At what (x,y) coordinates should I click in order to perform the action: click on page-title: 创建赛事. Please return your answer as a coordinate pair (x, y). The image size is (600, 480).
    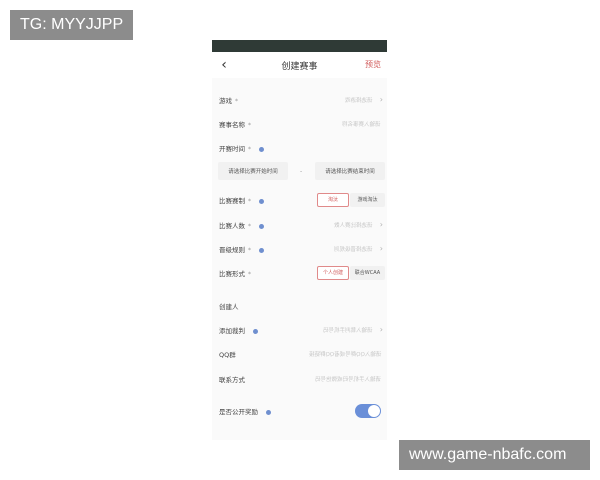
    Looking at the image, I should click on (299, 66).